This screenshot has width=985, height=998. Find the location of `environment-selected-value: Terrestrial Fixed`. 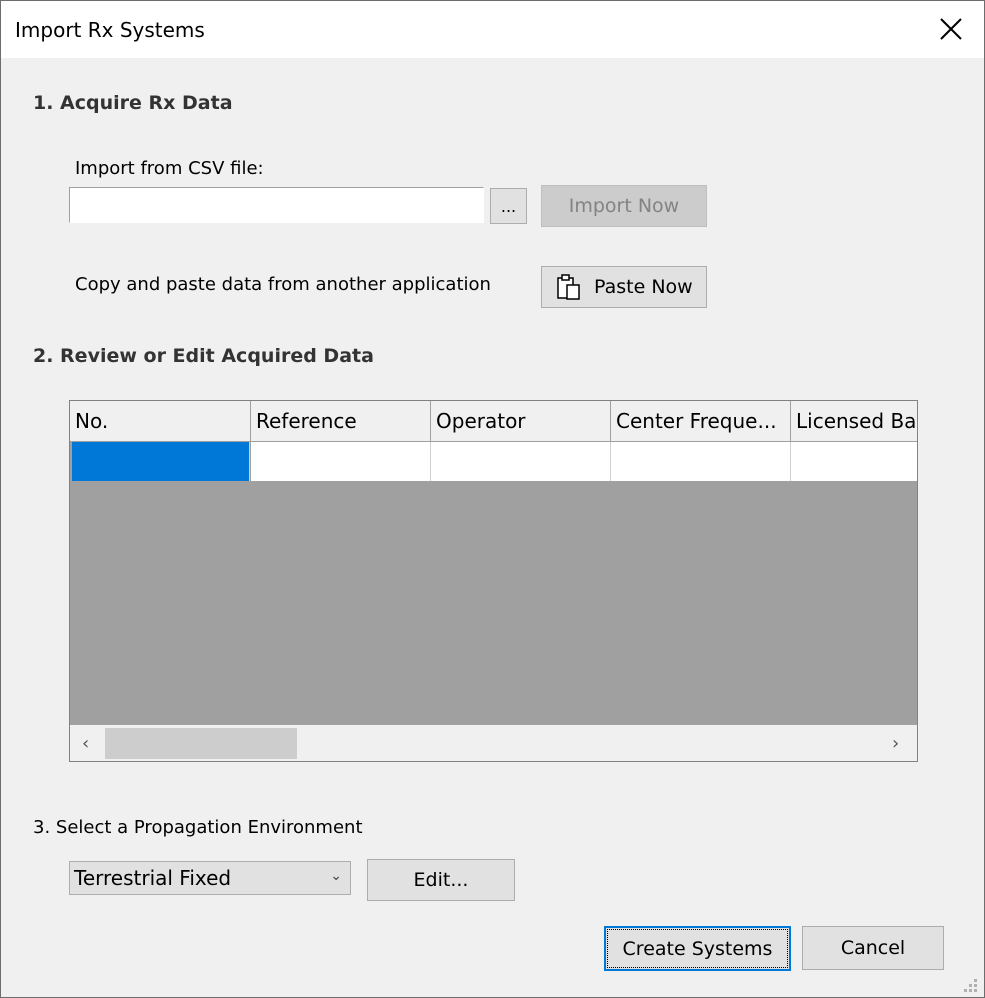

environment-selected-value: Terrestrial Fixed is located at coordinates (153, 878).